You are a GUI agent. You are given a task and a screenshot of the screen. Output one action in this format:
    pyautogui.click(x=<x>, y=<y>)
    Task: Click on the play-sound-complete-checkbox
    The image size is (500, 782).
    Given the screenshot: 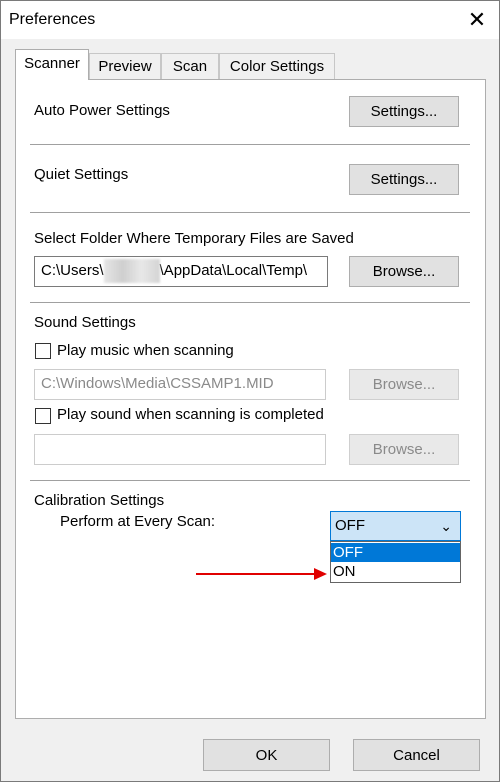 What is the action you would take?
    pyautogui.click(x=43, y=416)
    